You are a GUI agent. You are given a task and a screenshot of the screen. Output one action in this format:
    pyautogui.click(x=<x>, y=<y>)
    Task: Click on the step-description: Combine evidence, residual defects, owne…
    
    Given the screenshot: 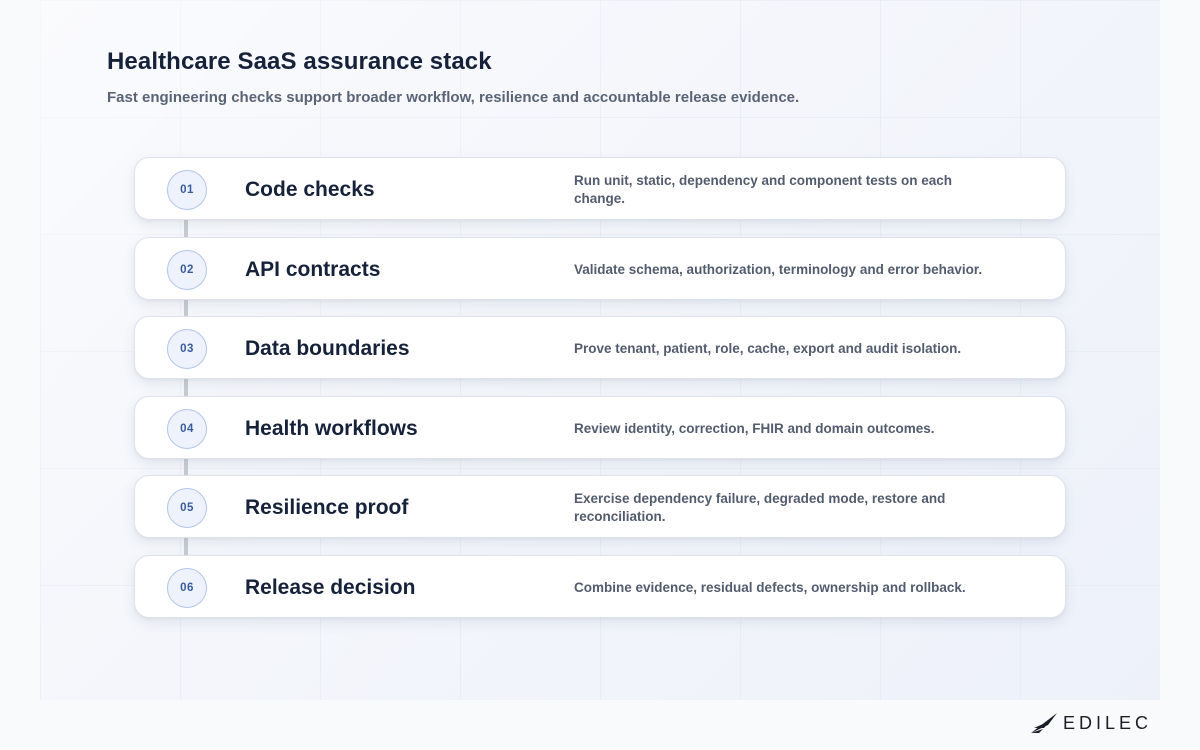 What is the action you would take?
    pyautogui.click(x=770, y=587)
    